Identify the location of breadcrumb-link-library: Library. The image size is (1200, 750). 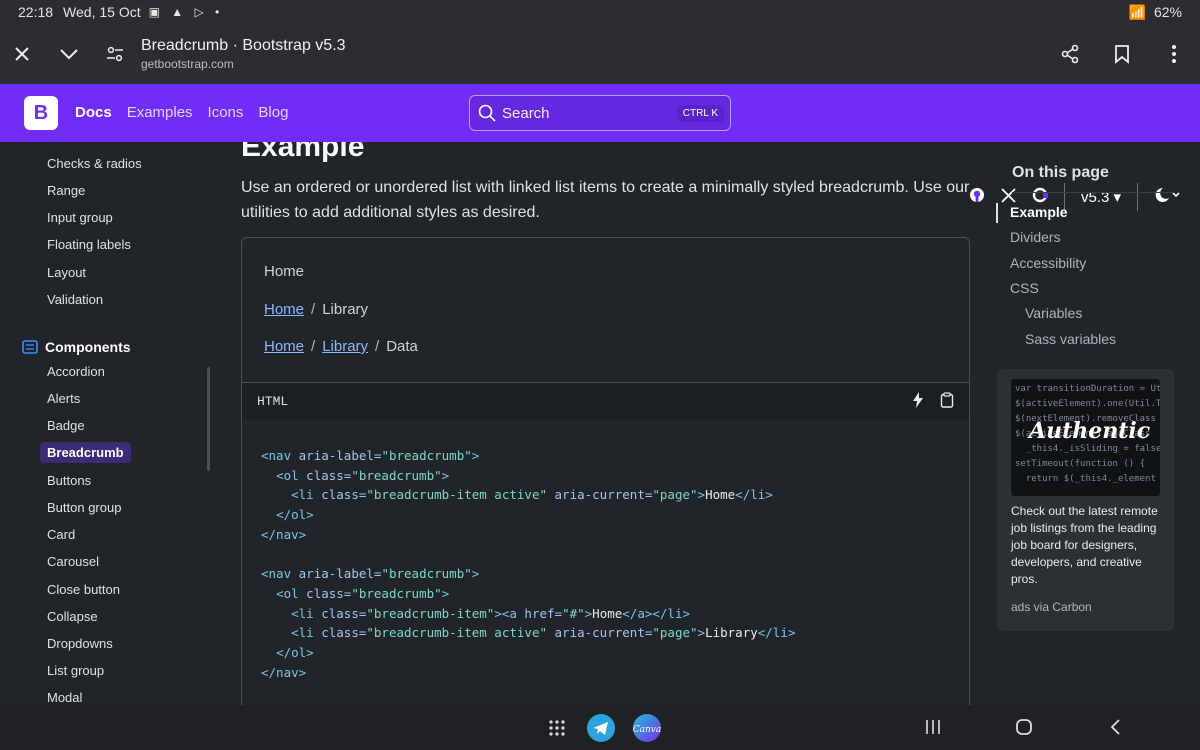
(345, 346).